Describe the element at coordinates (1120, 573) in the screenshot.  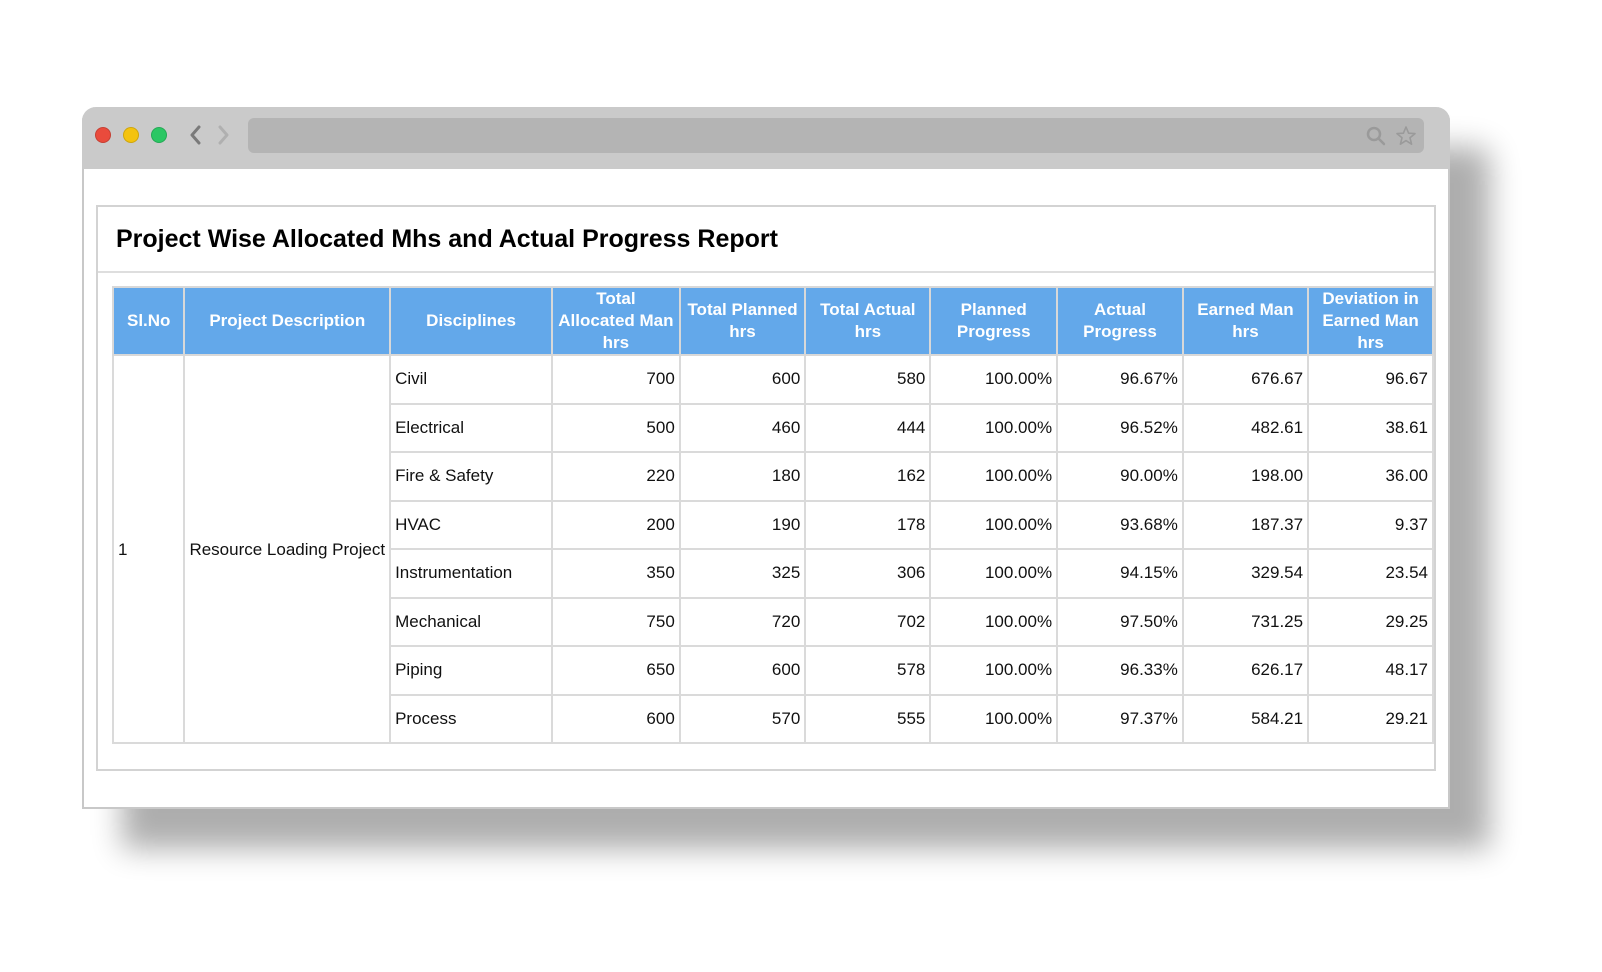
I see `actual-progress-cell: 94.15%` at that location.